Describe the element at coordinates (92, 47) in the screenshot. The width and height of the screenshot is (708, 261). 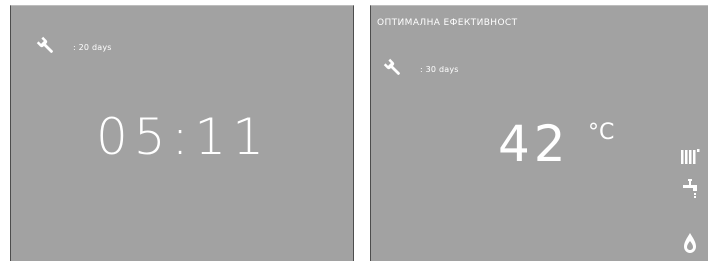
I see `service-countdown: : 20 days` at that location.